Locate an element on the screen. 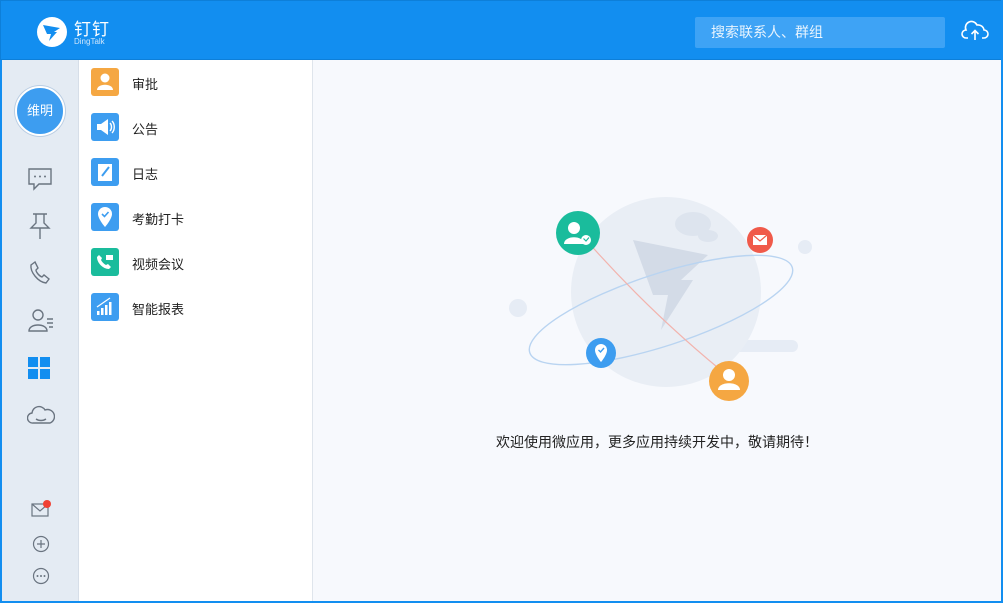  log-icon is located at coordinates (105, 172).